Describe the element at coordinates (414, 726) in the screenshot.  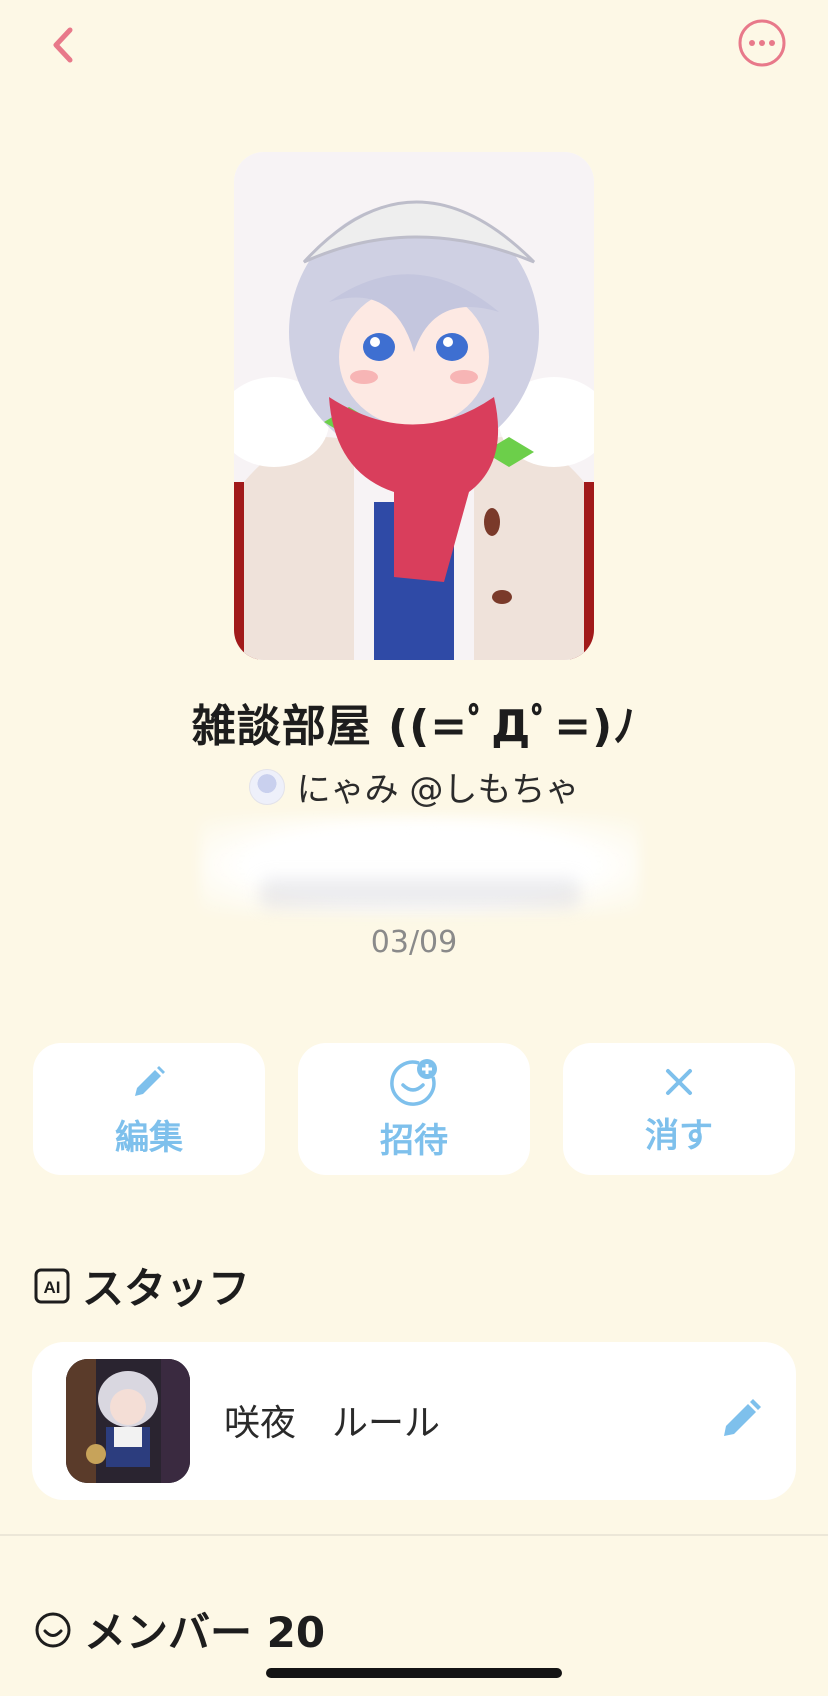
I see `room-title: 雑談部屋 ((=ﾟДﾟ=)ﾉ` at that location.